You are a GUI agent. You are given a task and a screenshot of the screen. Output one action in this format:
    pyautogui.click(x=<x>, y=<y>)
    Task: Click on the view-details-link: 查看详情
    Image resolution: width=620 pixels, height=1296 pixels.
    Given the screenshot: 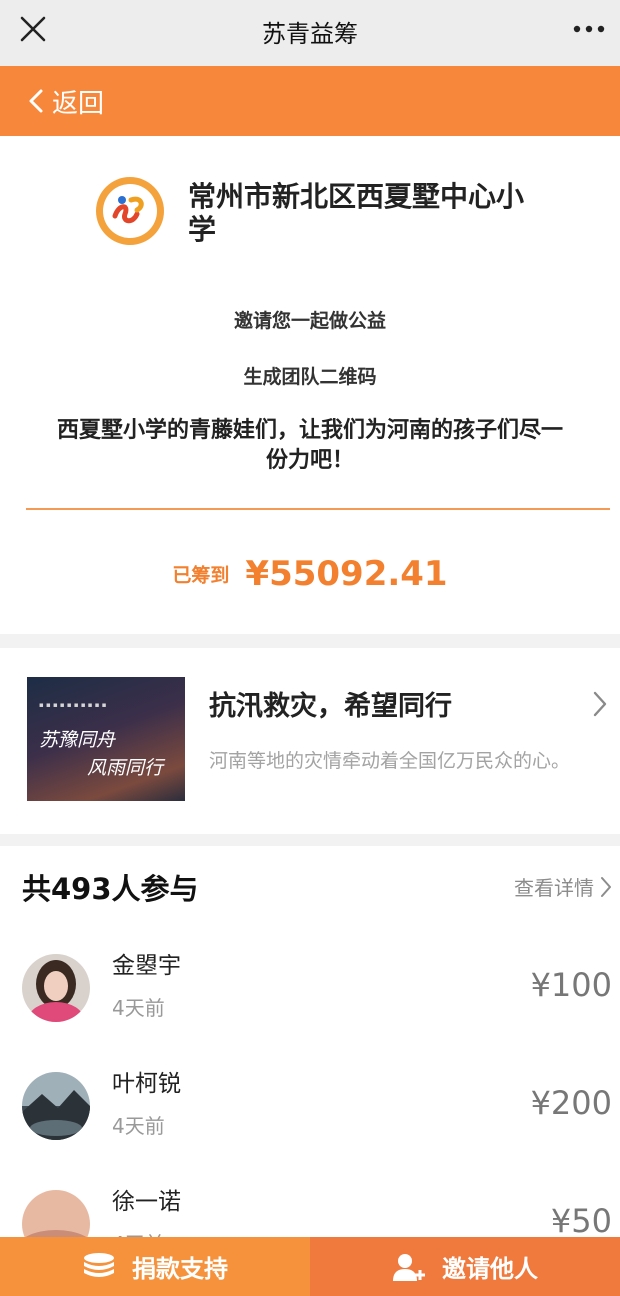 What is the action you would take?
    pyautogui.click(x=563, y=886)
    